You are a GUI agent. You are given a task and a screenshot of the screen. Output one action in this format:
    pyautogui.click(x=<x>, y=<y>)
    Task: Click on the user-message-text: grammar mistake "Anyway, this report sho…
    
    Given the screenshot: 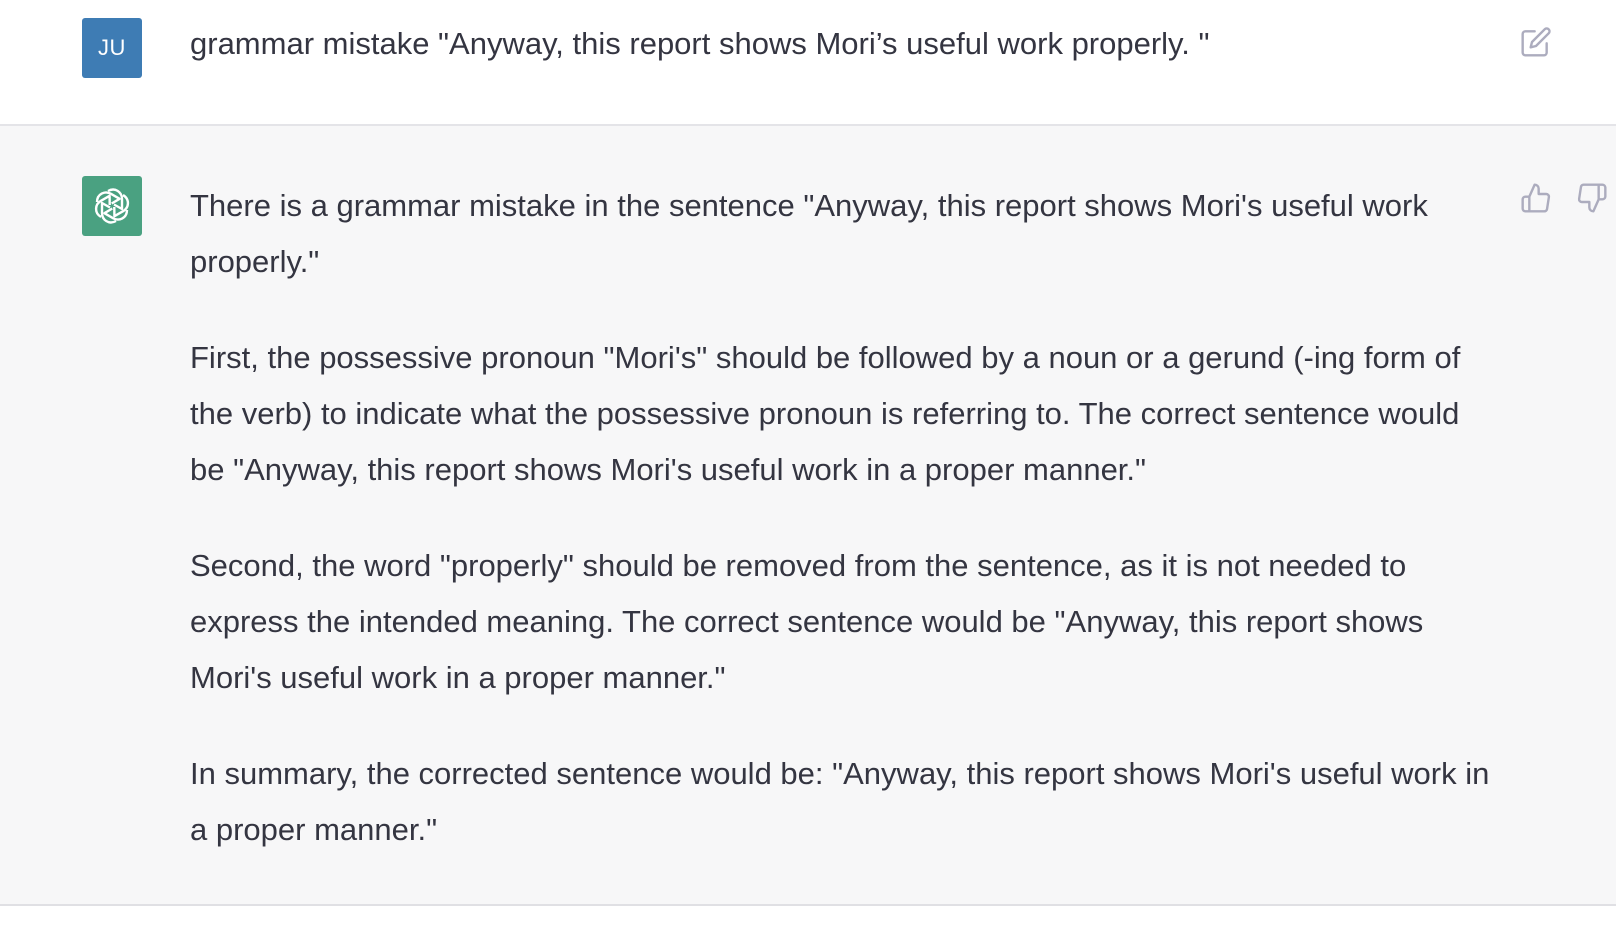 What is the action you would take?
    pyautogui.click(x=700, y=43)
    